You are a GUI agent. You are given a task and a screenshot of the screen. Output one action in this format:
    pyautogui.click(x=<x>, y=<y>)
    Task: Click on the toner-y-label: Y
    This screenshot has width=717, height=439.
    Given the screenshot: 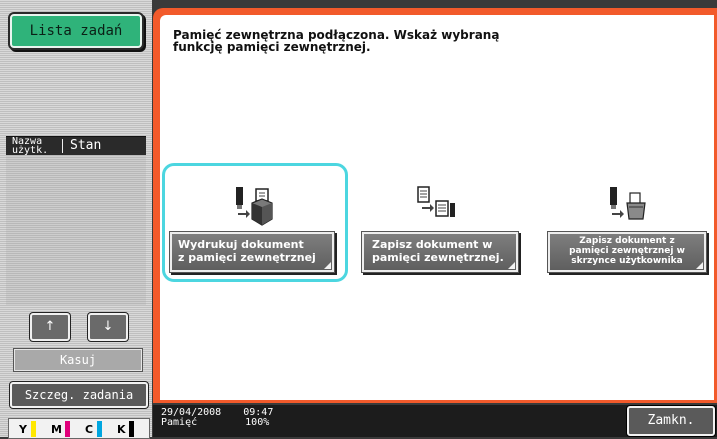 What is the action you would take?
    pyautogui.click(x=23, y=429)
    